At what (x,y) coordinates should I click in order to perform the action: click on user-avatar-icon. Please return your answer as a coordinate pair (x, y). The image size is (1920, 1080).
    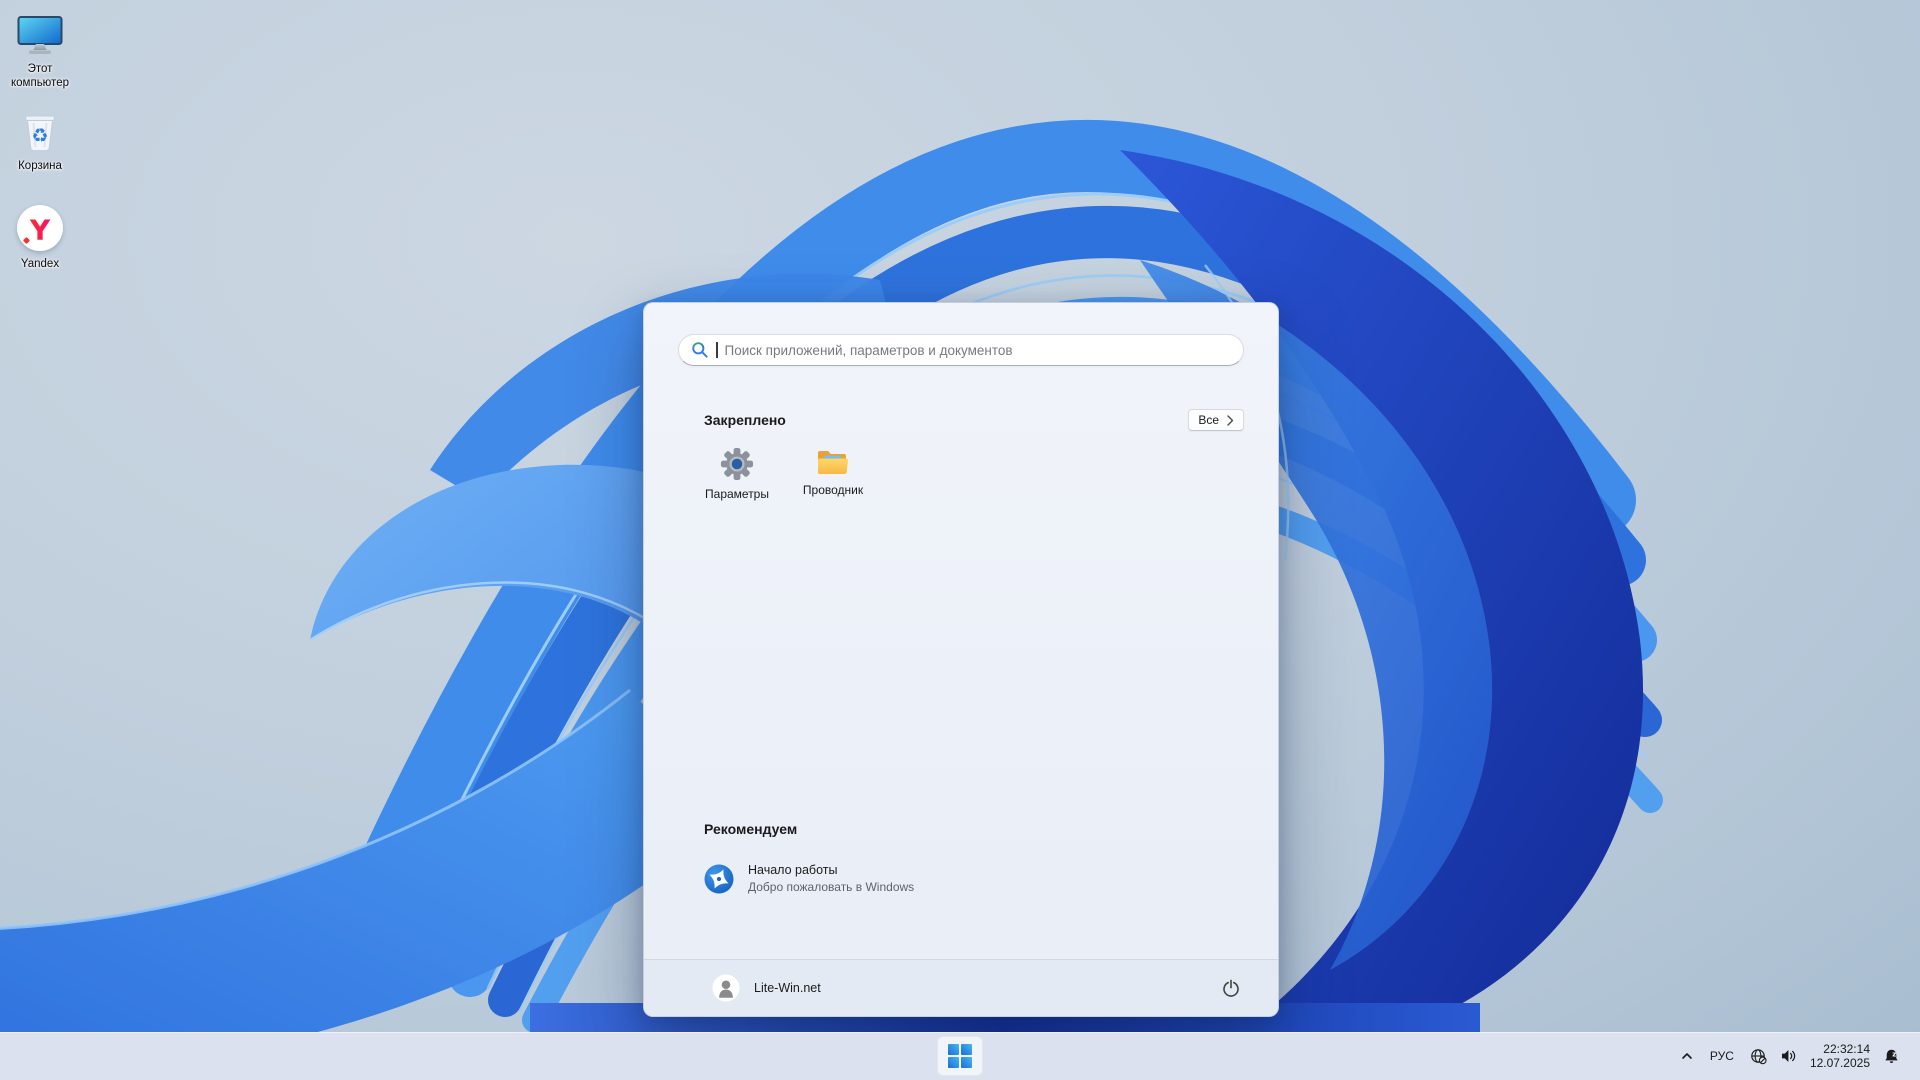
    Looking at the image, I should click on (726, 988).